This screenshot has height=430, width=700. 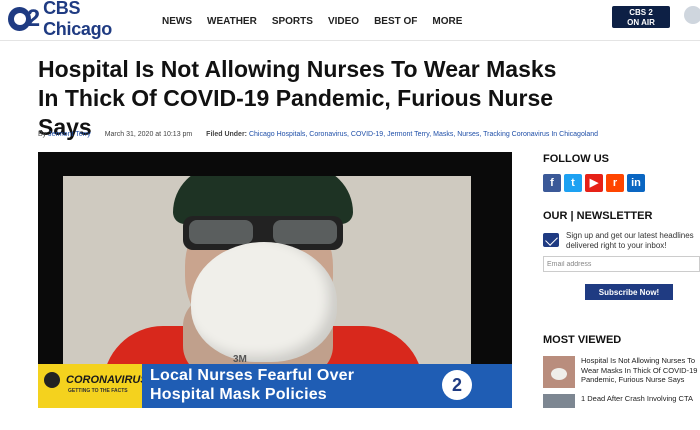 What do you see at coordinates (637, 398) in the screenshot?
I see `most-viewed-title: 1 Dead After Crash Involving CTA` at bounding box center [637, 398].